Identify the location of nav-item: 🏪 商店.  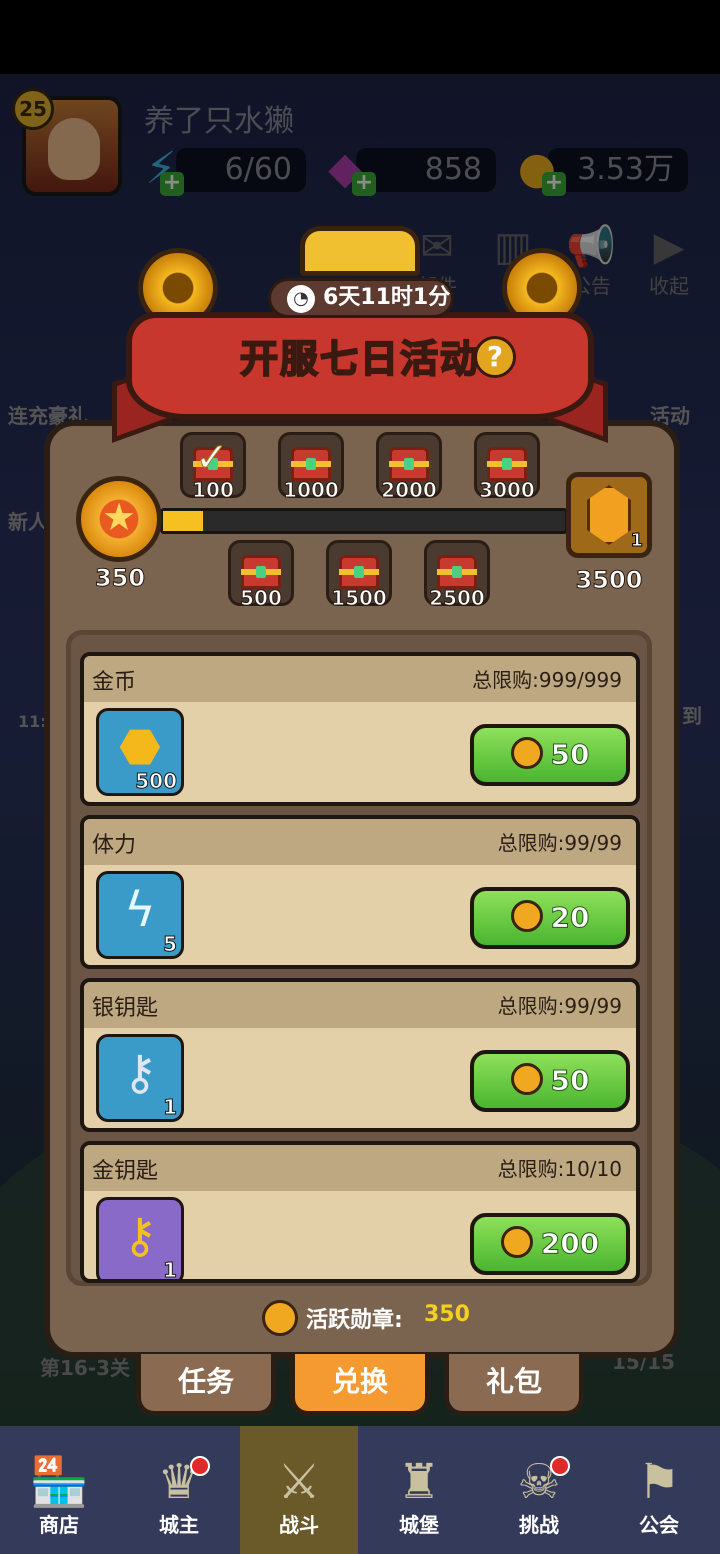
(59, 1490).